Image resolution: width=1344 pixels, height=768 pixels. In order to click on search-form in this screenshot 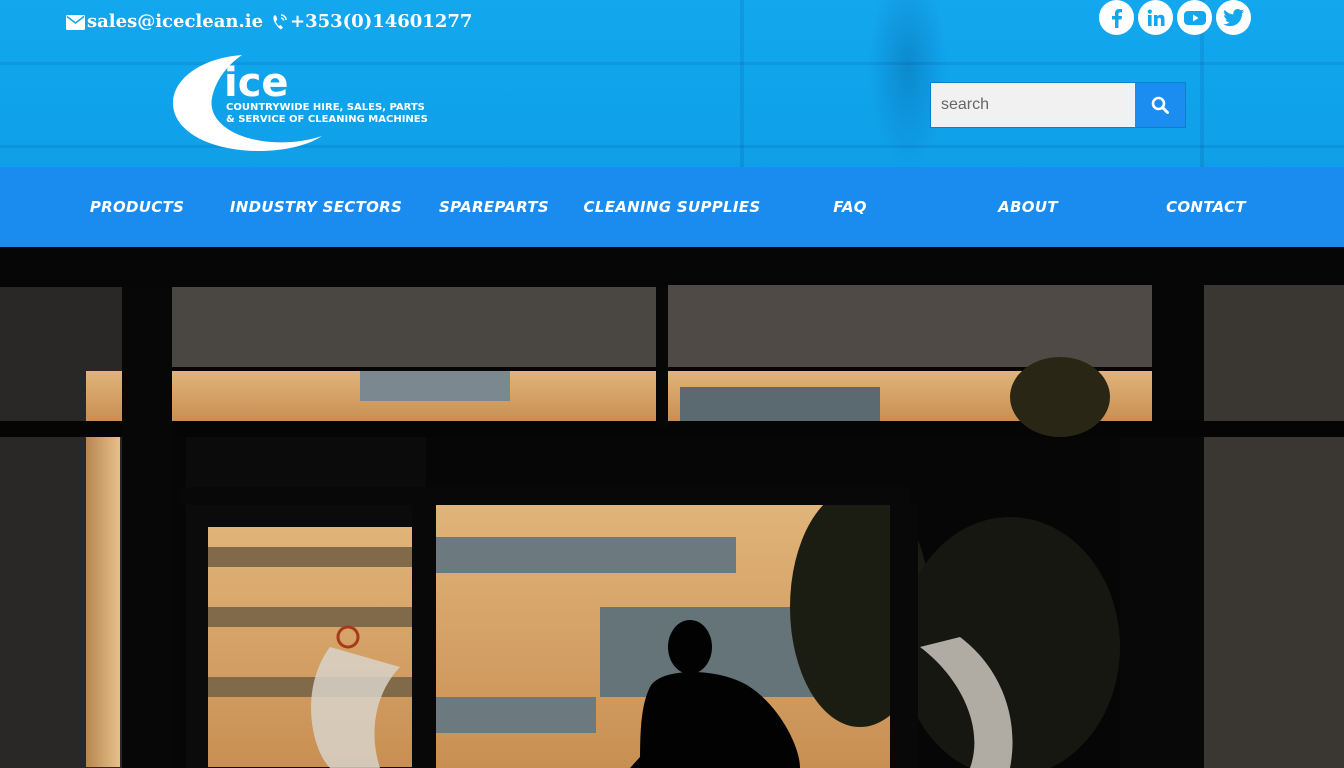, I will do `click(1058, 105)`.